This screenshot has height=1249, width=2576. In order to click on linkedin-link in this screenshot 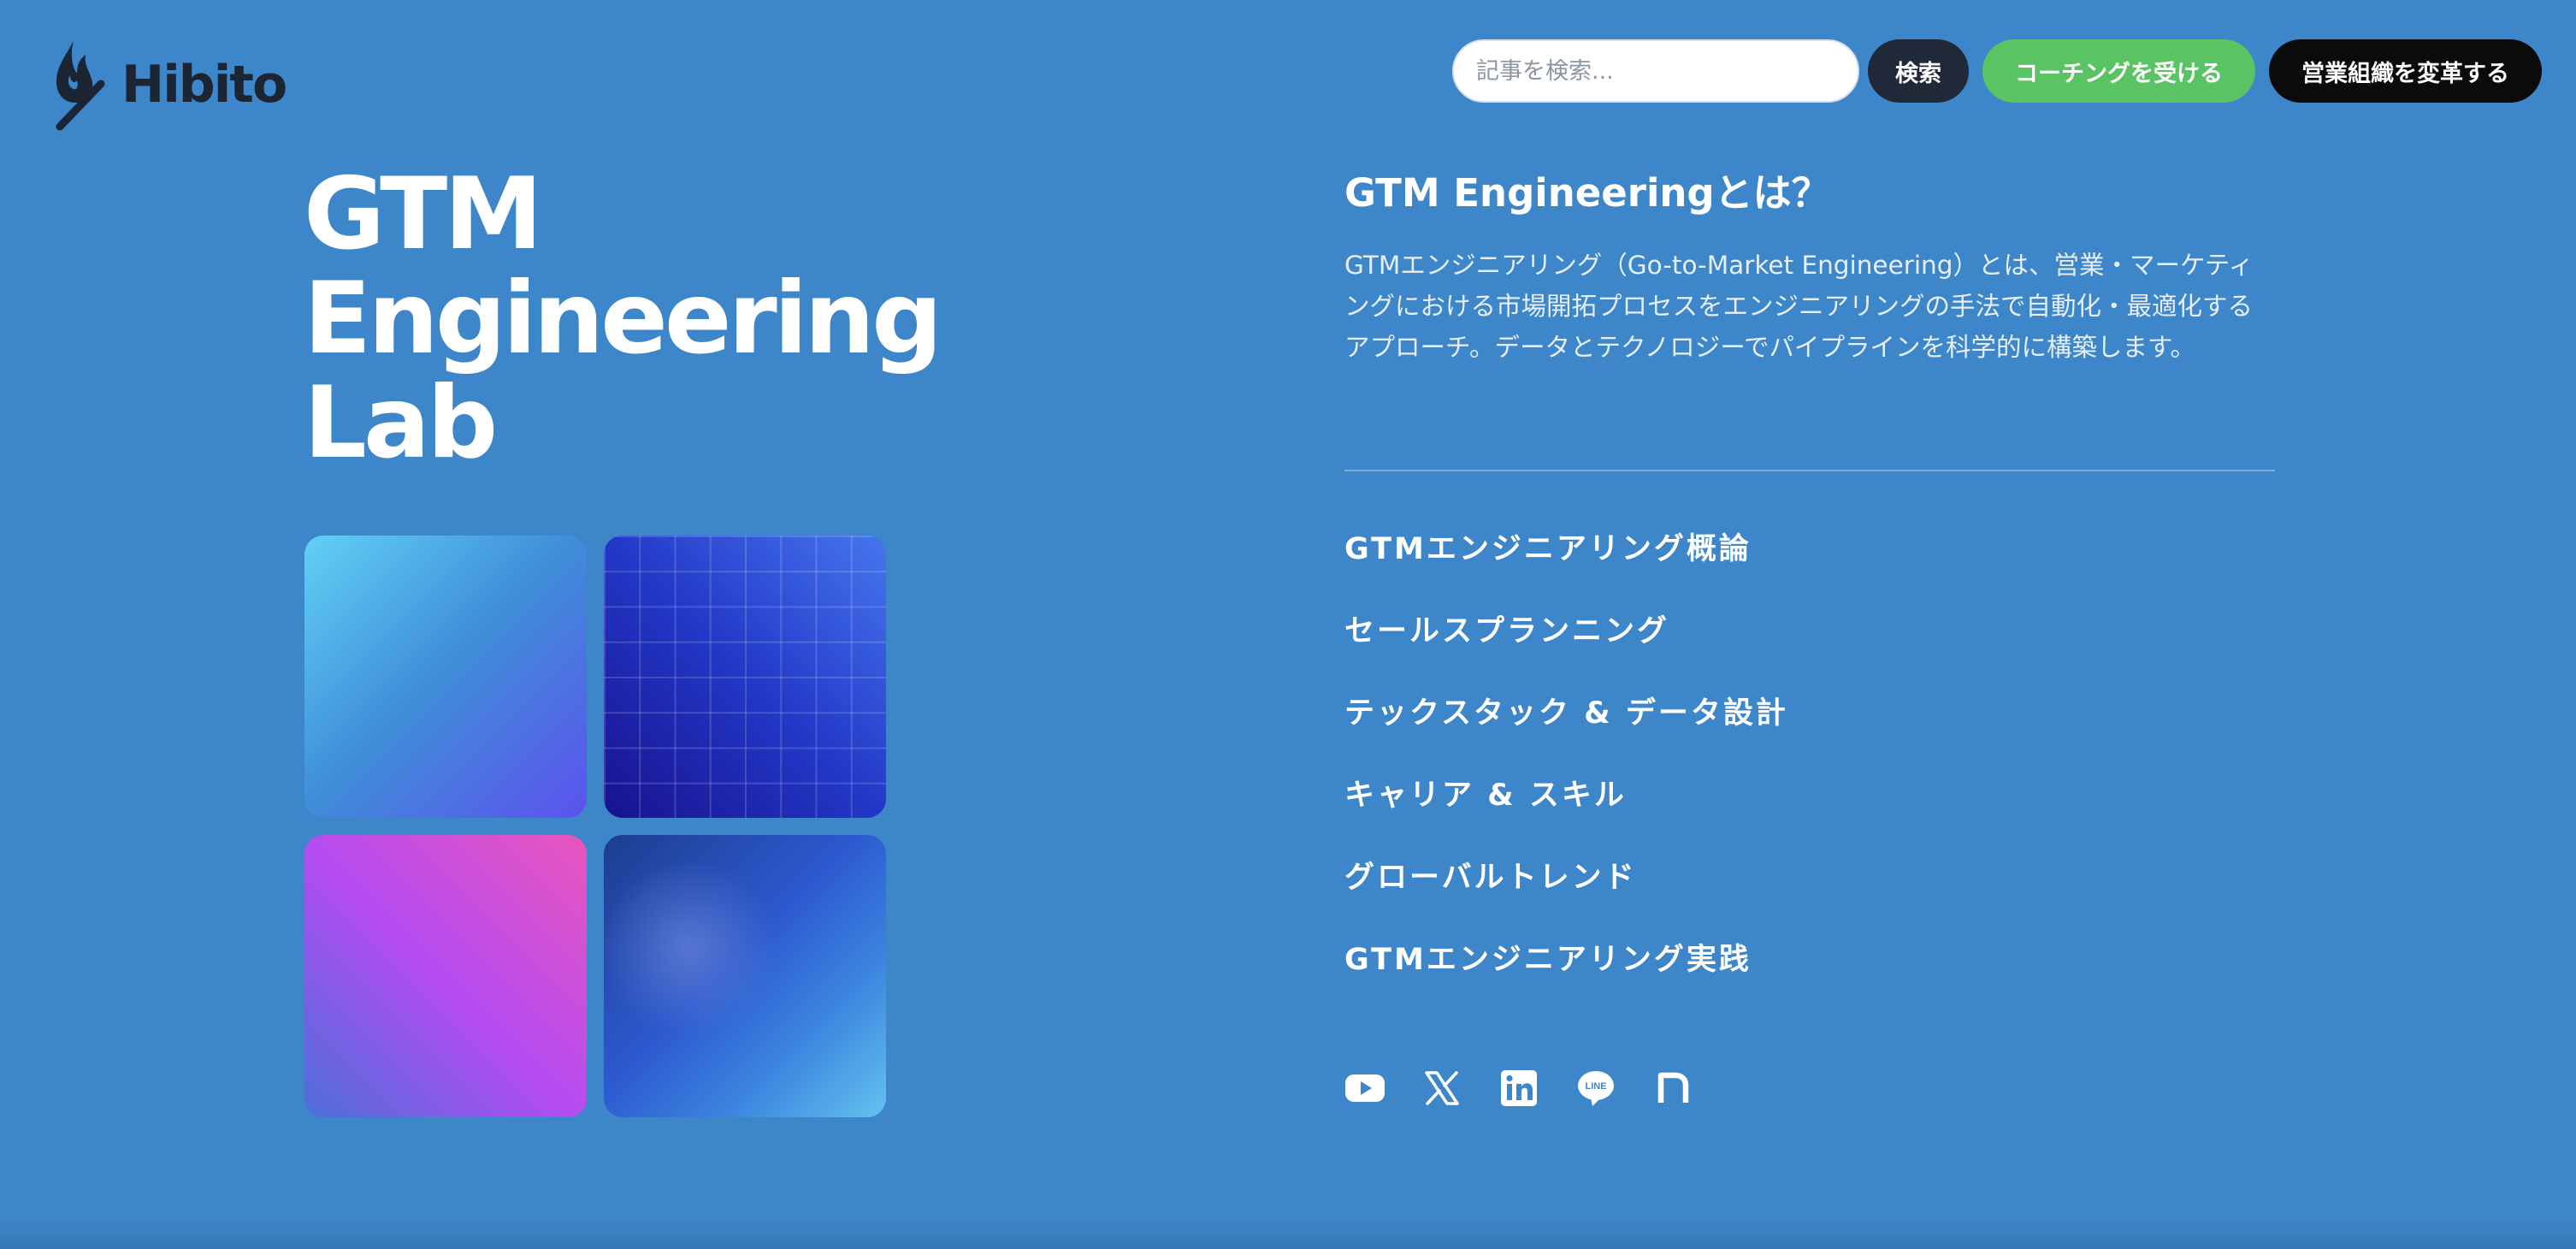, I will do `click(1518, 1088)`.